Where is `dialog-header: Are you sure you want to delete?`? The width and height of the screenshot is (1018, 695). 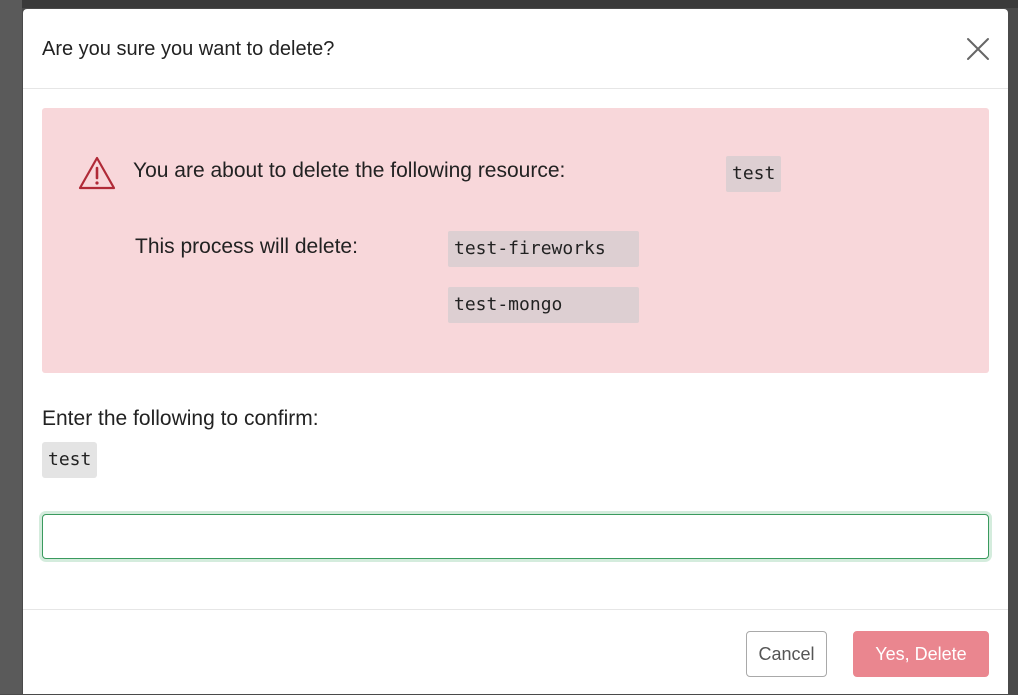
dialog-header: Are you sure you want to delete? is located at coordinates (515, 49).